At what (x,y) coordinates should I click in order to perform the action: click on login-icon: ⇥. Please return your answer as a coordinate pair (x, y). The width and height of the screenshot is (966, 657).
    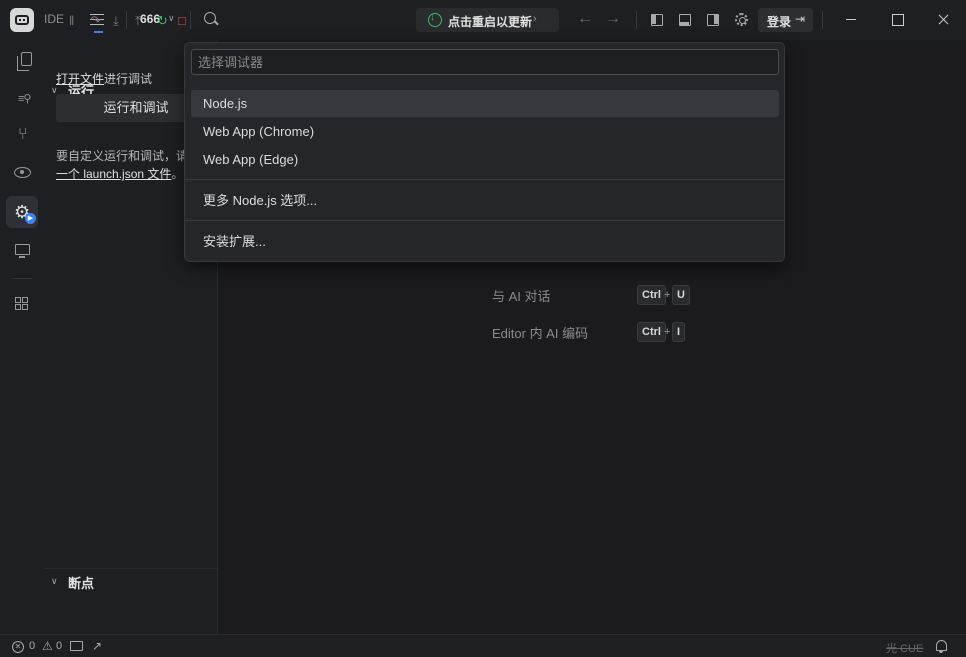
    Looking at the image, I should click on (800, 19).